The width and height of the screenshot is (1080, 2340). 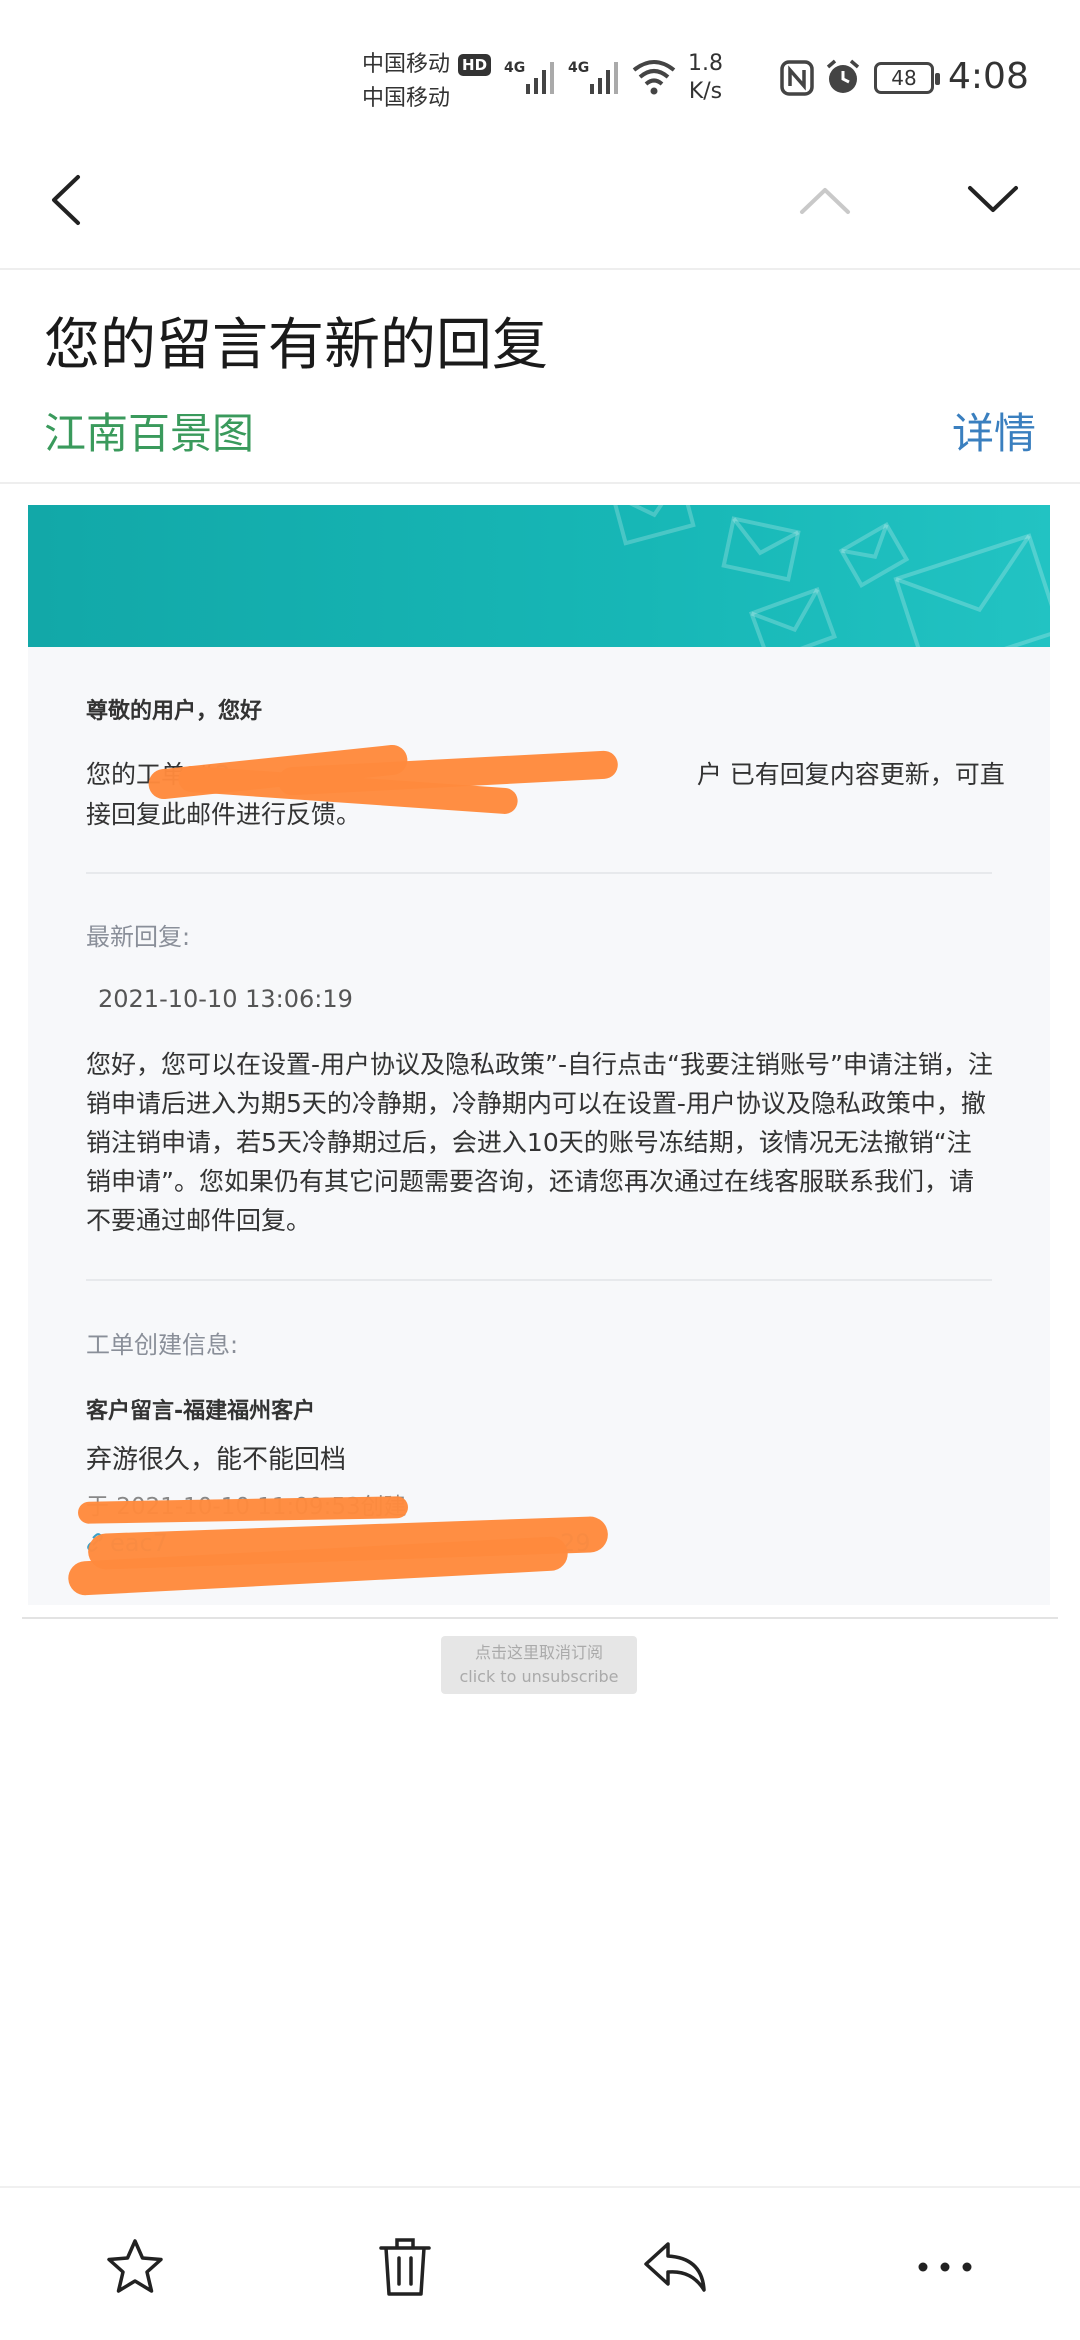 I want to click on details-link: 详情, so click(x=994, y=430).